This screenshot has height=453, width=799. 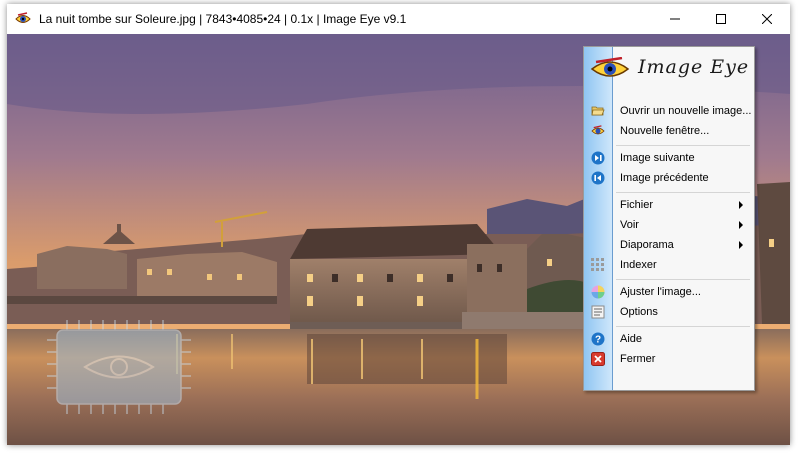 What do you see at coordinates (631, 339) in the screenshot?
I see `menu-item-label: Aide` at bounding box center [631, 339].